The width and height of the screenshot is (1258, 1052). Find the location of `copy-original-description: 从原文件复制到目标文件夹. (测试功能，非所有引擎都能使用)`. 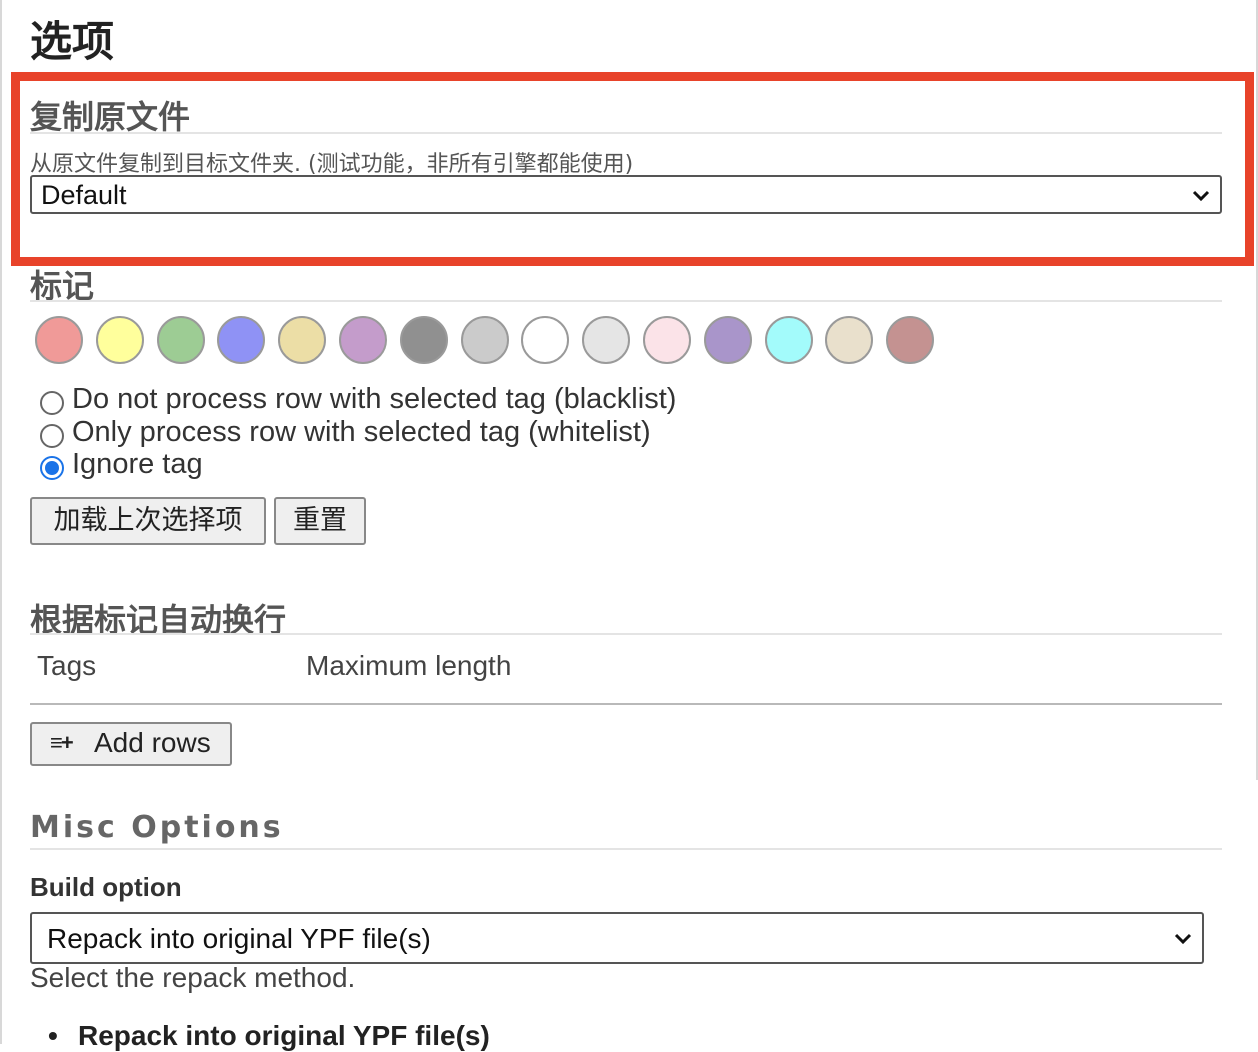

copy-original-description: 从原文件复制到目标文件夹. (测试功能，非所有引擎都能使用) is located at coordinates (332, 164).